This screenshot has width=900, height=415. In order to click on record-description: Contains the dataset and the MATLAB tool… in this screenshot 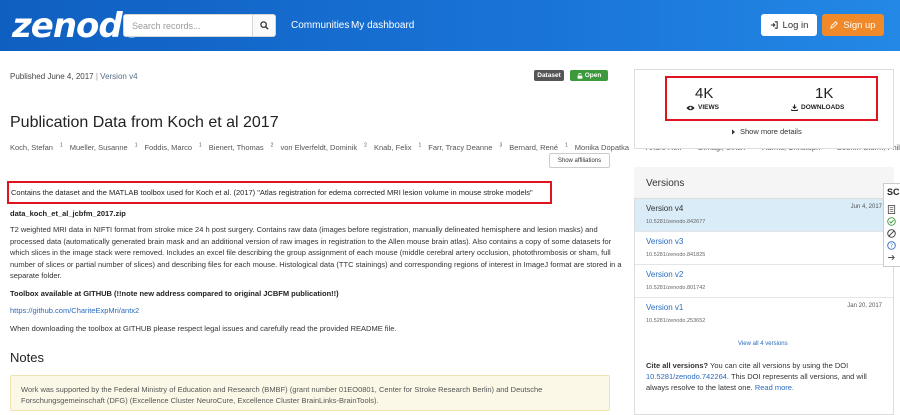, I will do `click(272, 192)`.